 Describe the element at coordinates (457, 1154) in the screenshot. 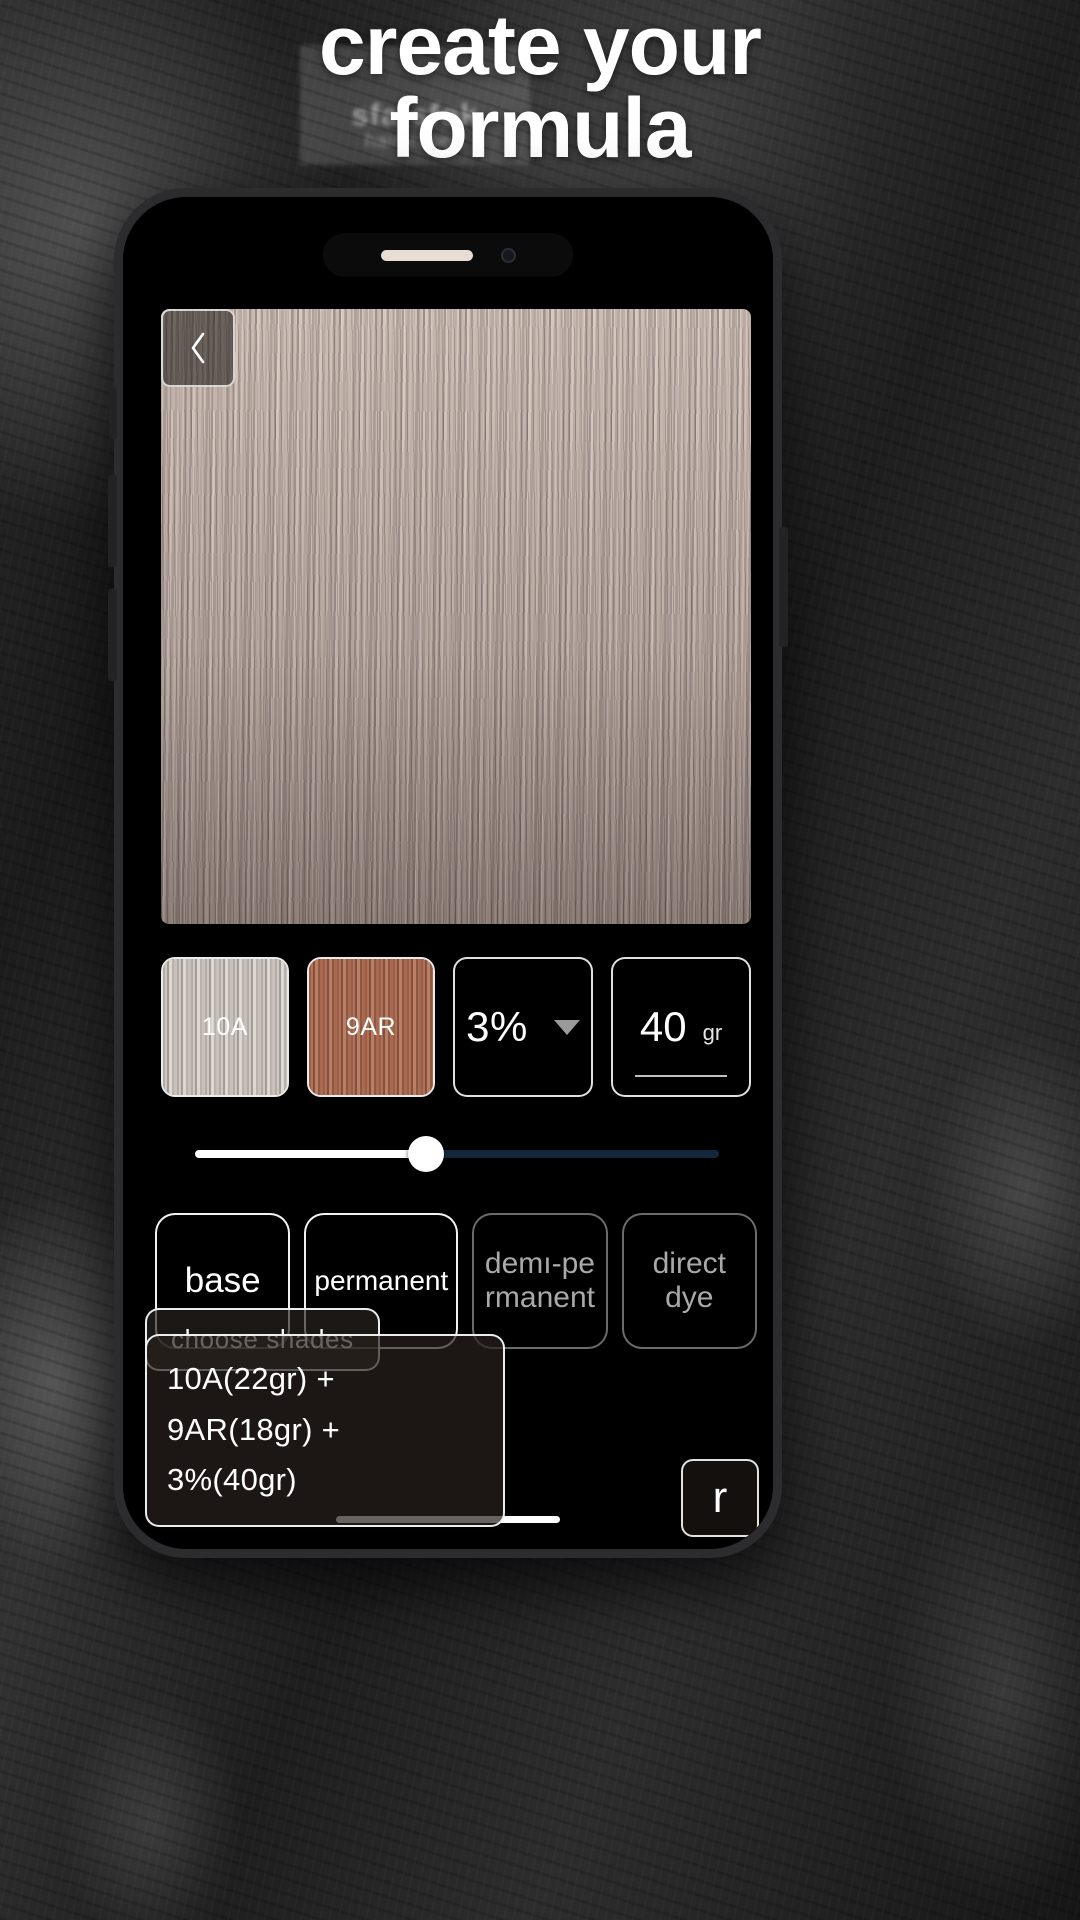

I see `amount-slider` at that location.